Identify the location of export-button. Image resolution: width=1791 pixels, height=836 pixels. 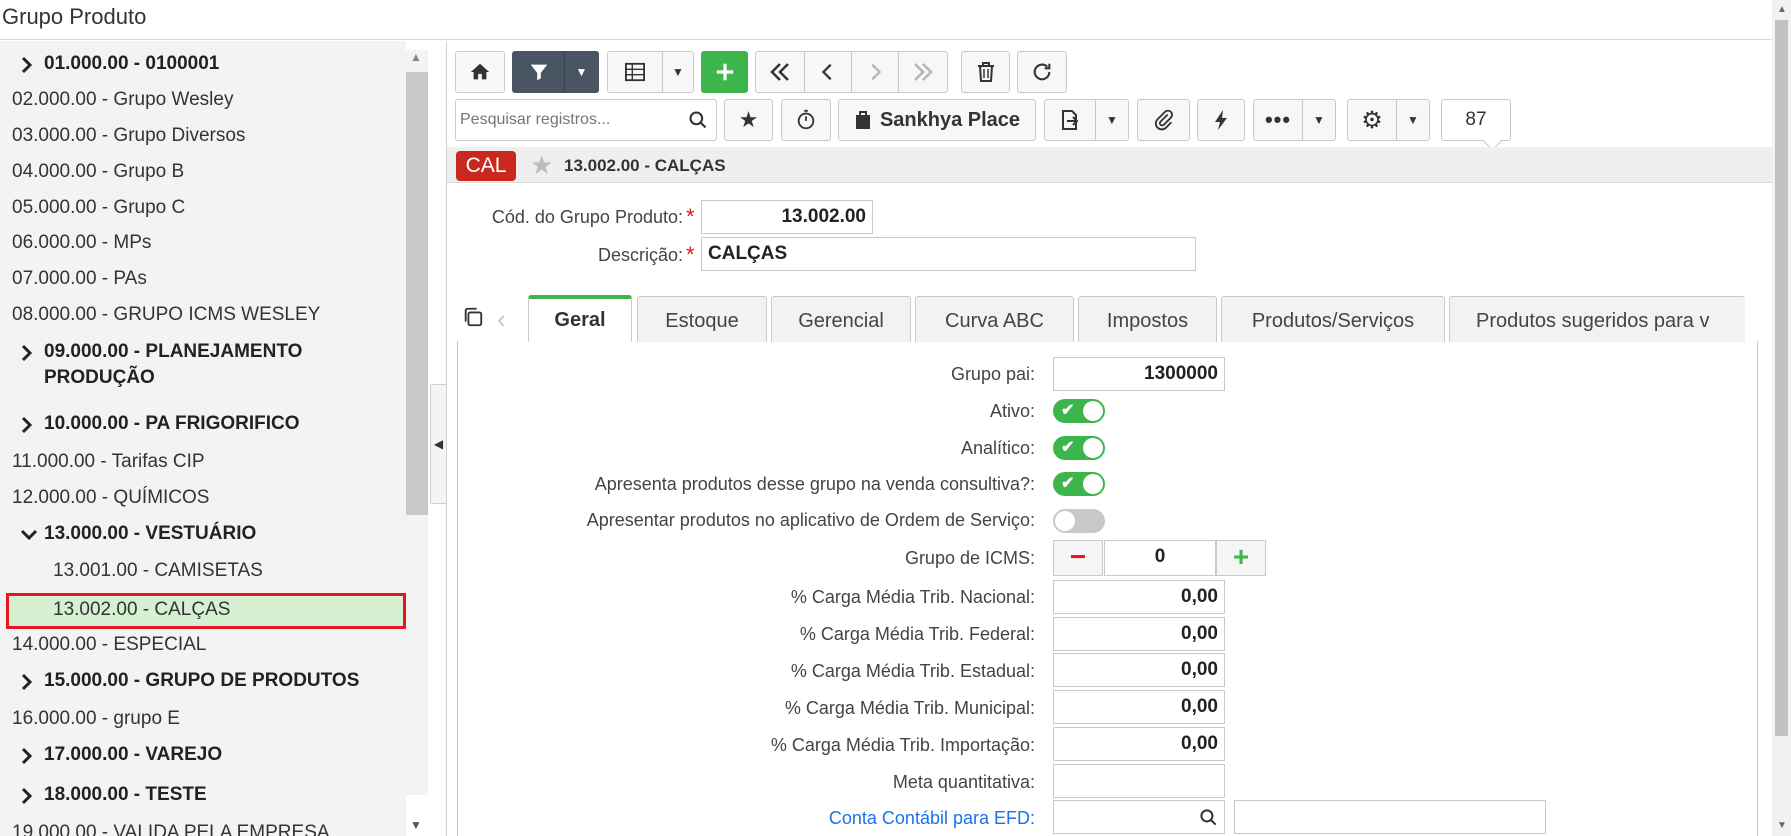
(1070, 120).